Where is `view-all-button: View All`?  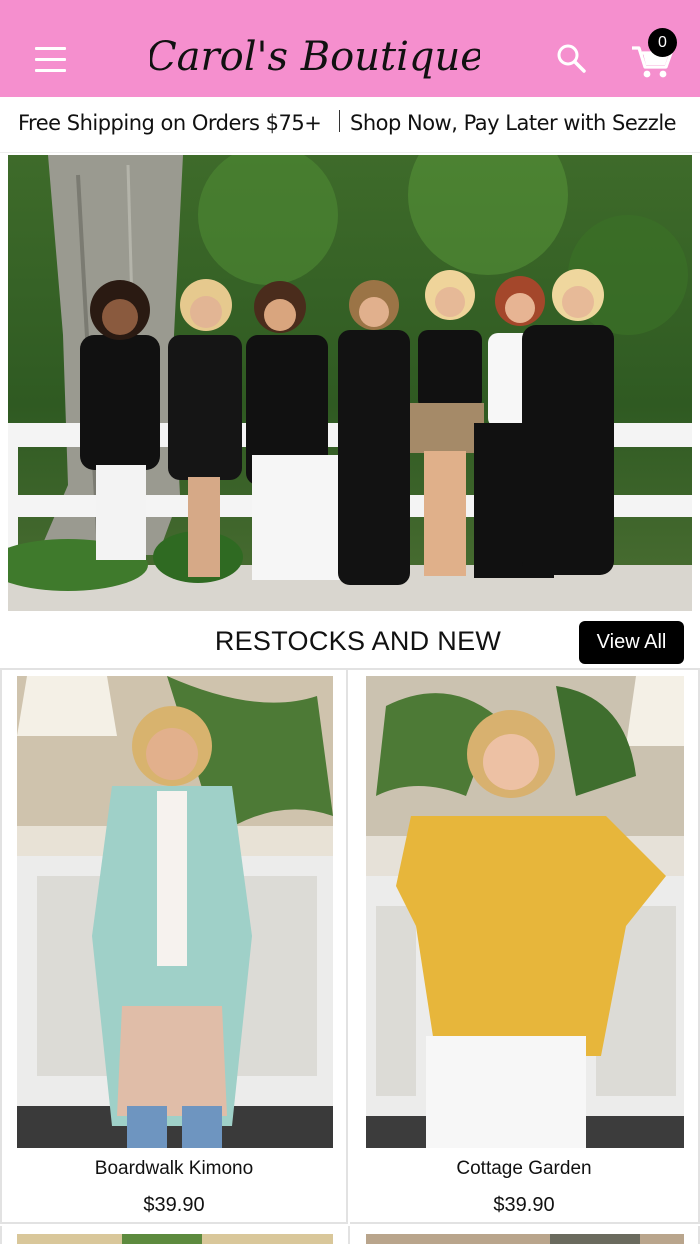 view-all-button: View All is located at coordinates (631, 642).